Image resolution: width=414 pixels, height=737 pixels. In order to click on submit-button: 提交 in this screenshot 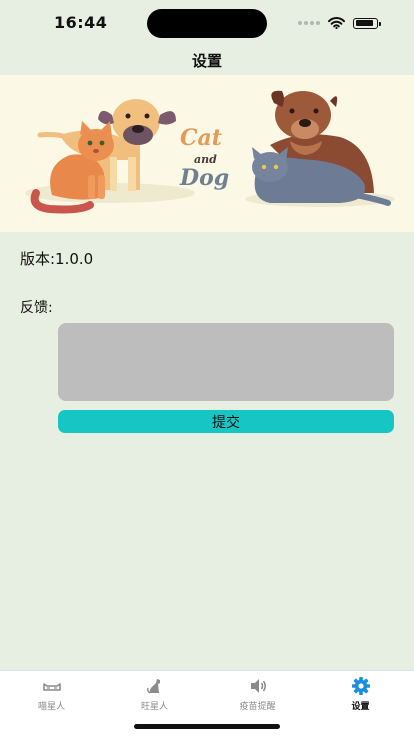, I will do `click(226, 421)`.